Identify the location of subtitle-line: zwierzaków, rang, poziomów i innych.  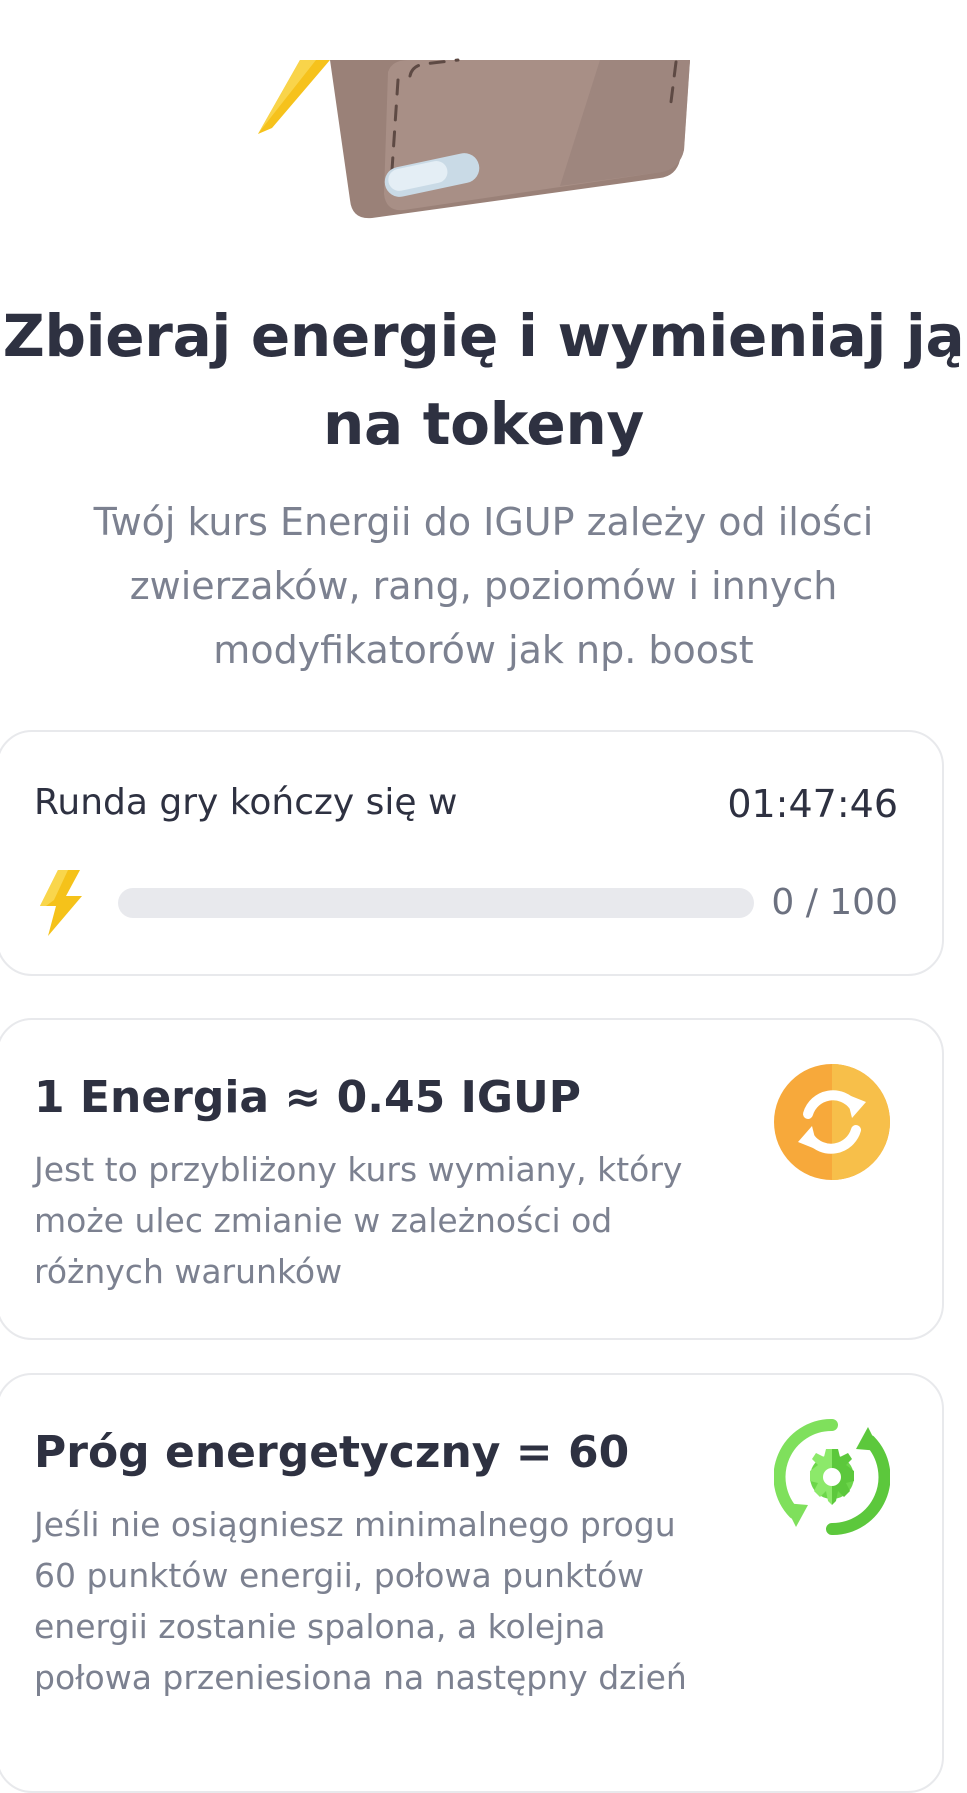
(483, 586).